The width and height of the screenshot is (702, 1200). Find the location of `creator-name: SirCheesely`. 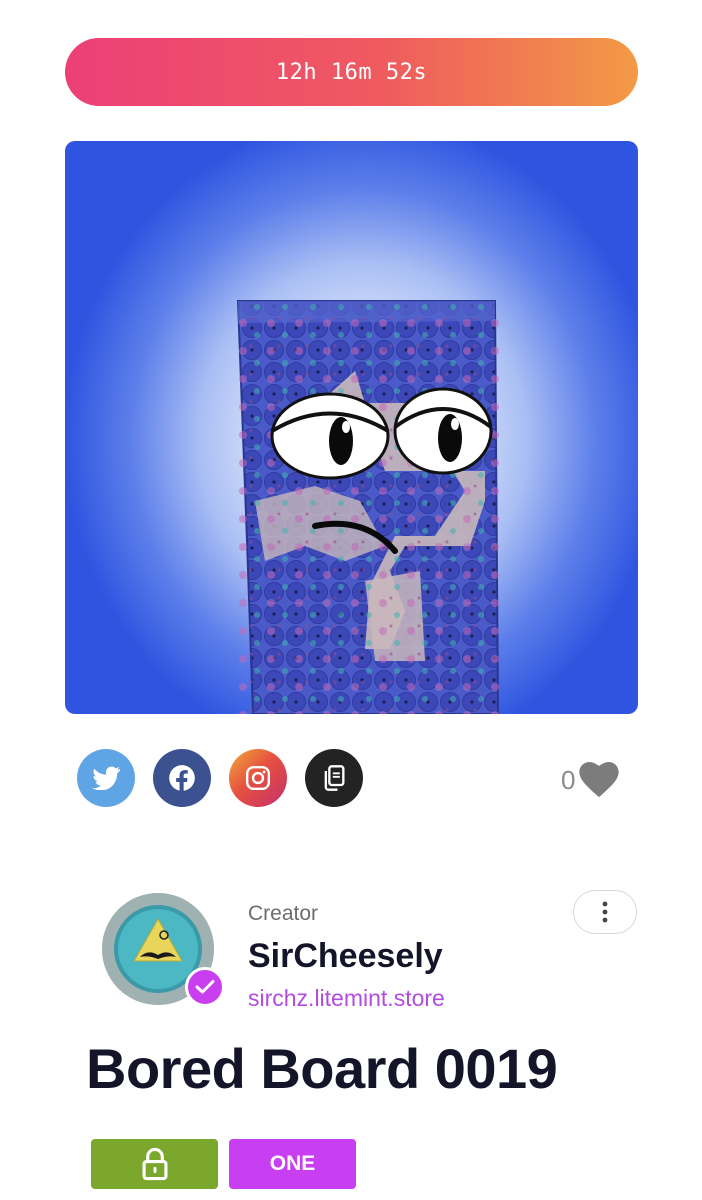

creator-name: SirCheesely is located at coordinates (345, 956).